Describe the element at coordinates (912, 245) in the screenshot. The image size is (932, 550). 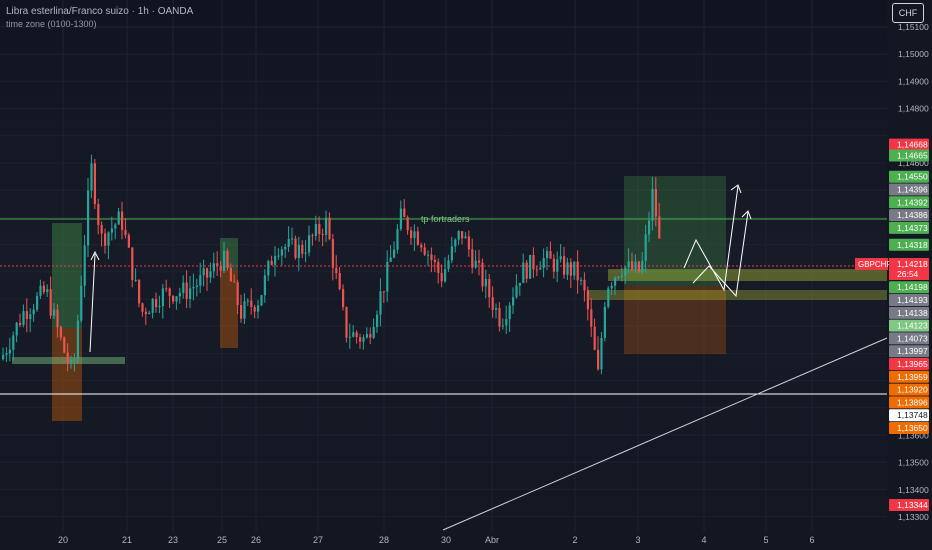
I see `price-label-text: 1,14318` at that location.